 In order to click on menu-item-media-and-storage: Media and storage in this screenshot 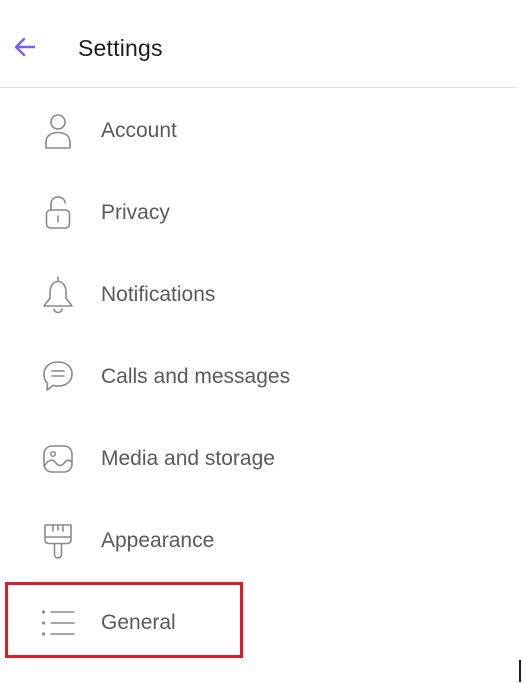, I will do `click(210, 458)`.